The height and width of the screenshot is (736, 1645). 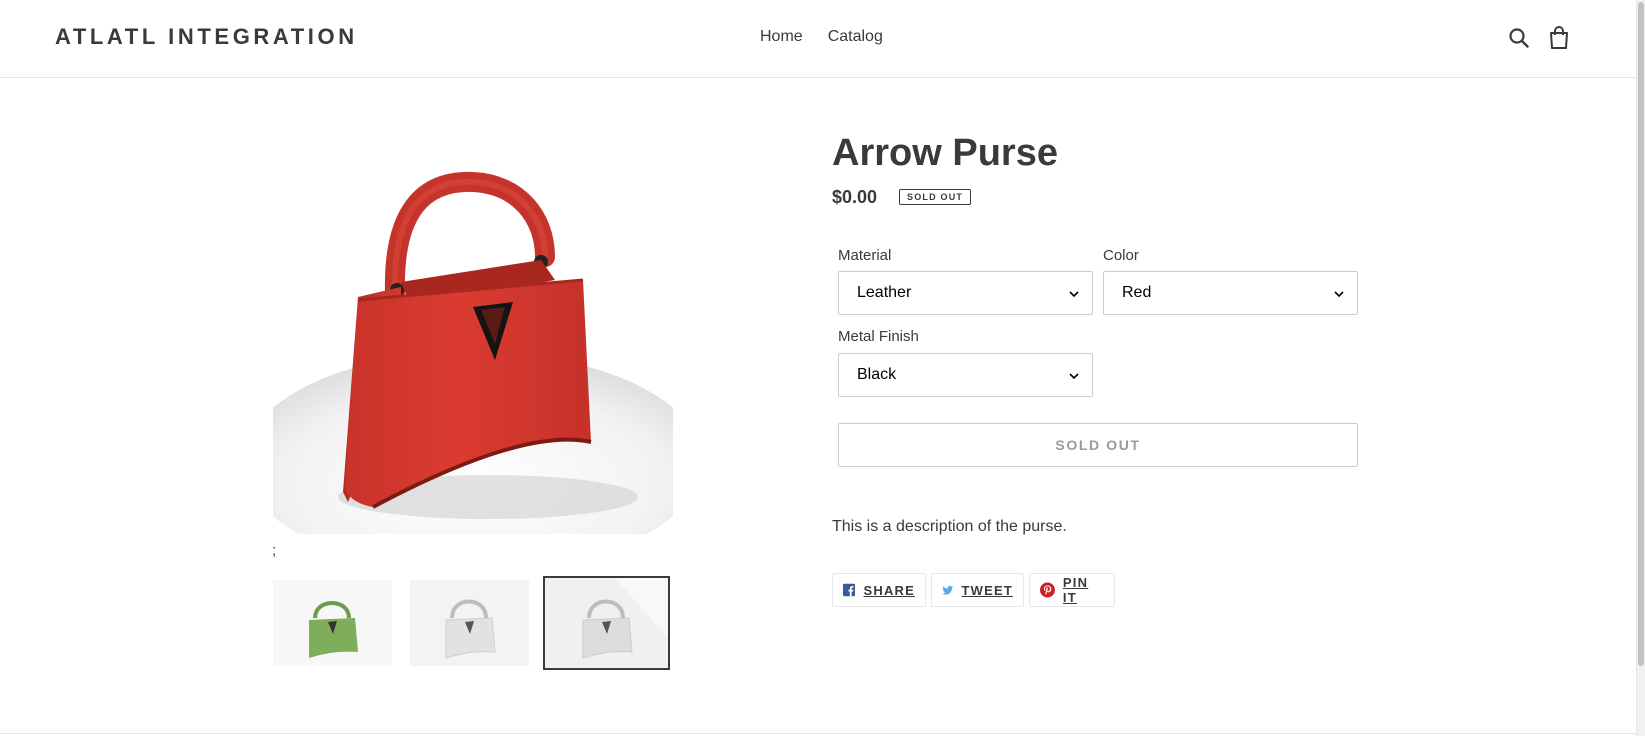 I want to click on color-select: Red, so click(x=1230, y=293).